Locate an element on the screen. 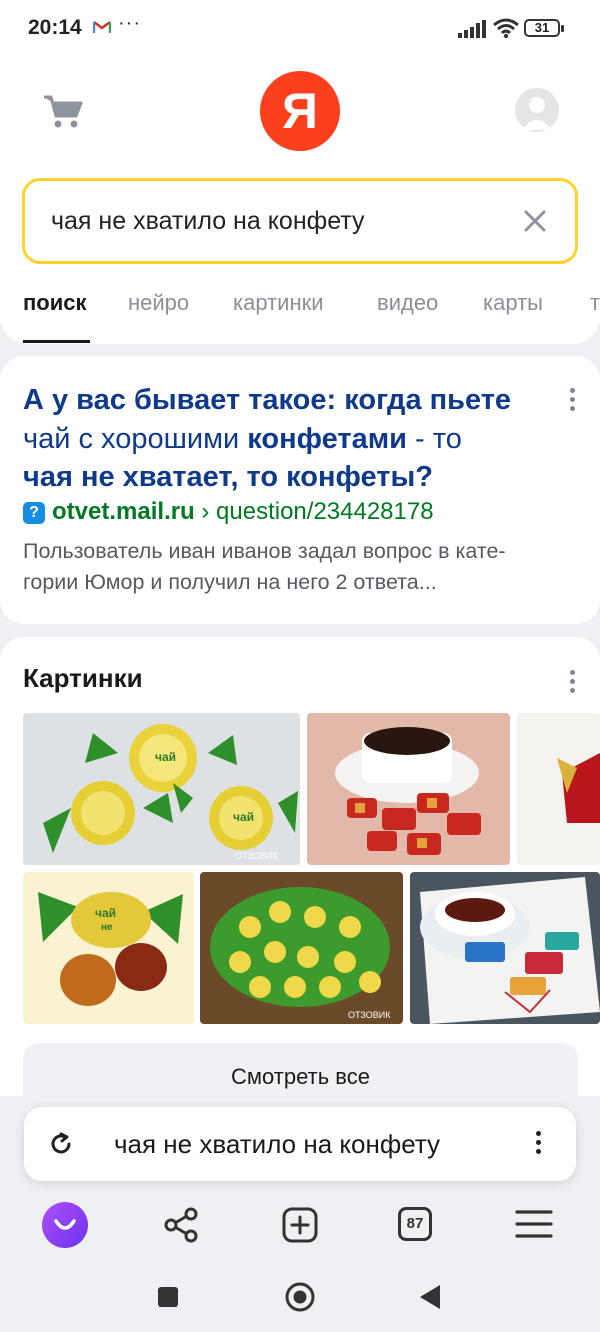  search-input: чая не хватило на конфету is located at coordinates (300, 221).